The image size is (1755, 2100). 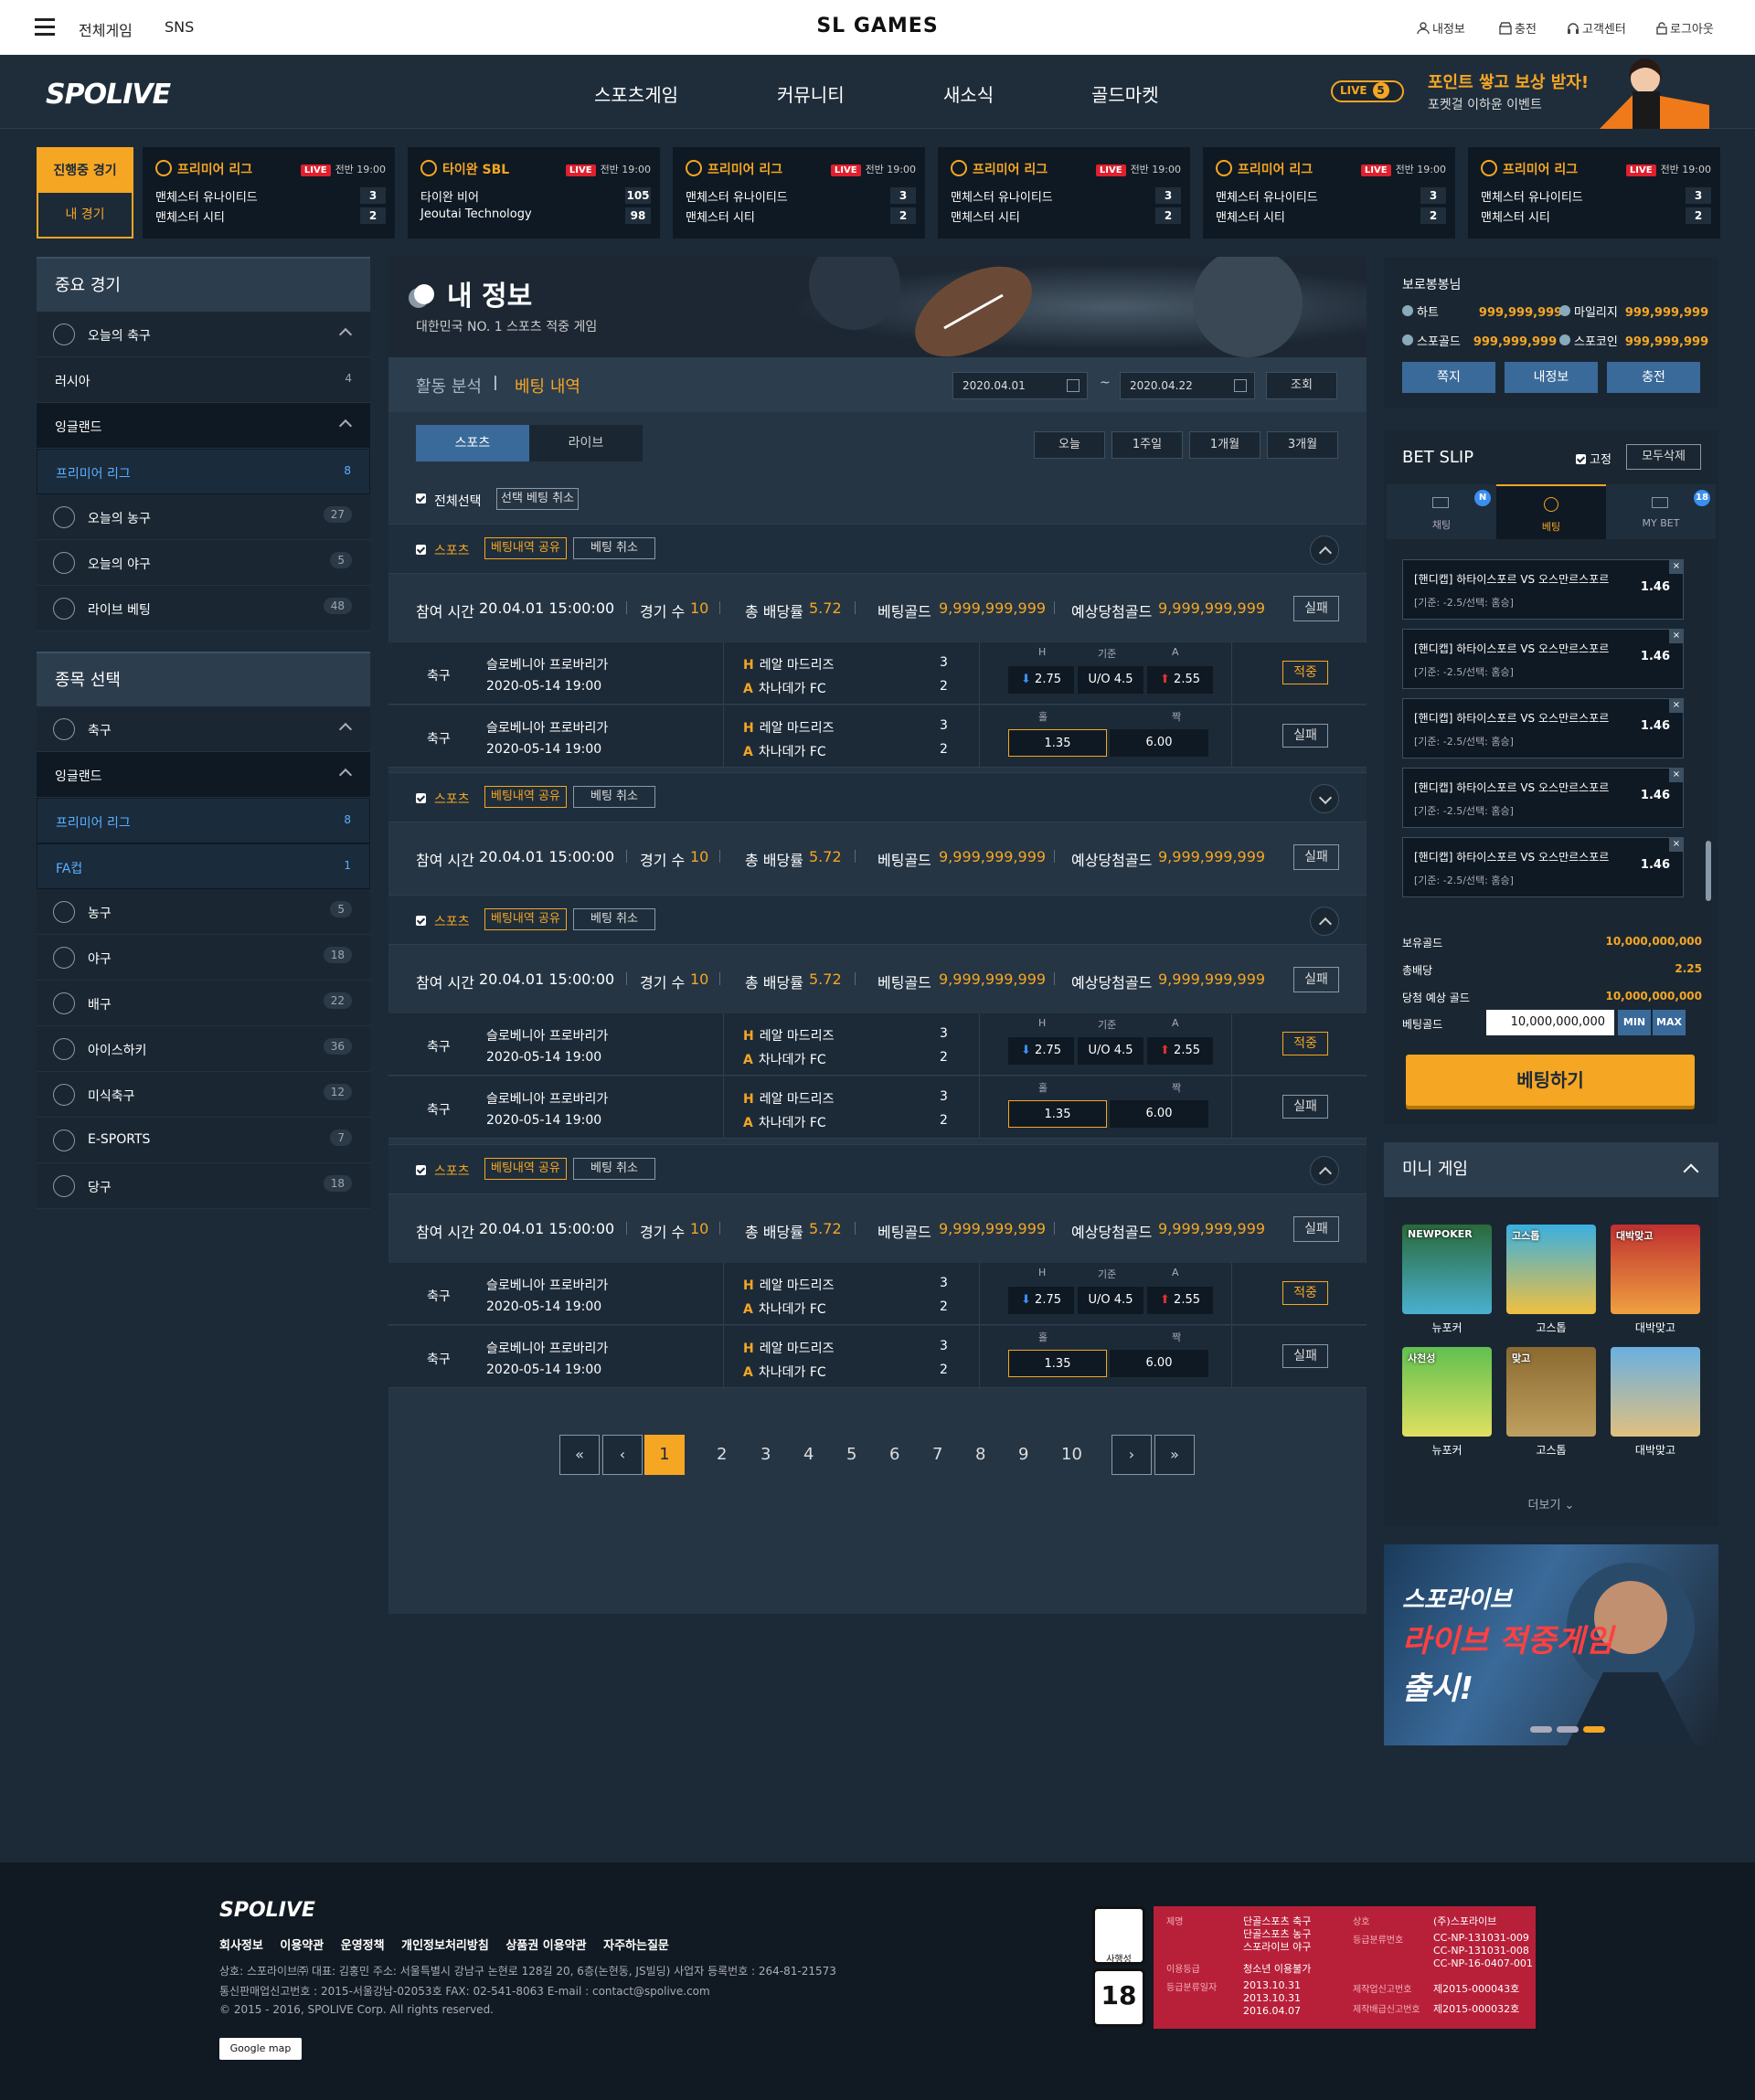 What do you see at coordinates (894, 1454) in the screenshot?
I see `page-number: 6` at bounding box center [894, 1454].